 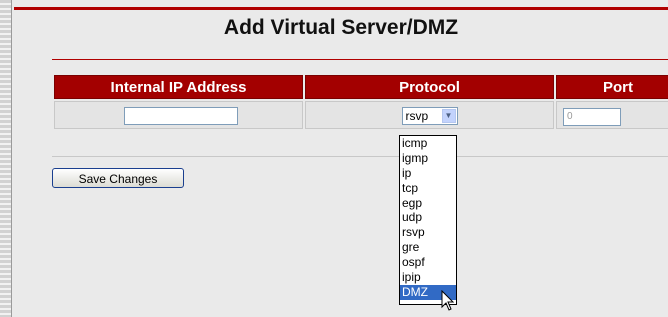 What do you see at coordinates (118, 178) in the screenshot?
I see `save-changes-button: Save Changes` at bounding box center [118, 178].